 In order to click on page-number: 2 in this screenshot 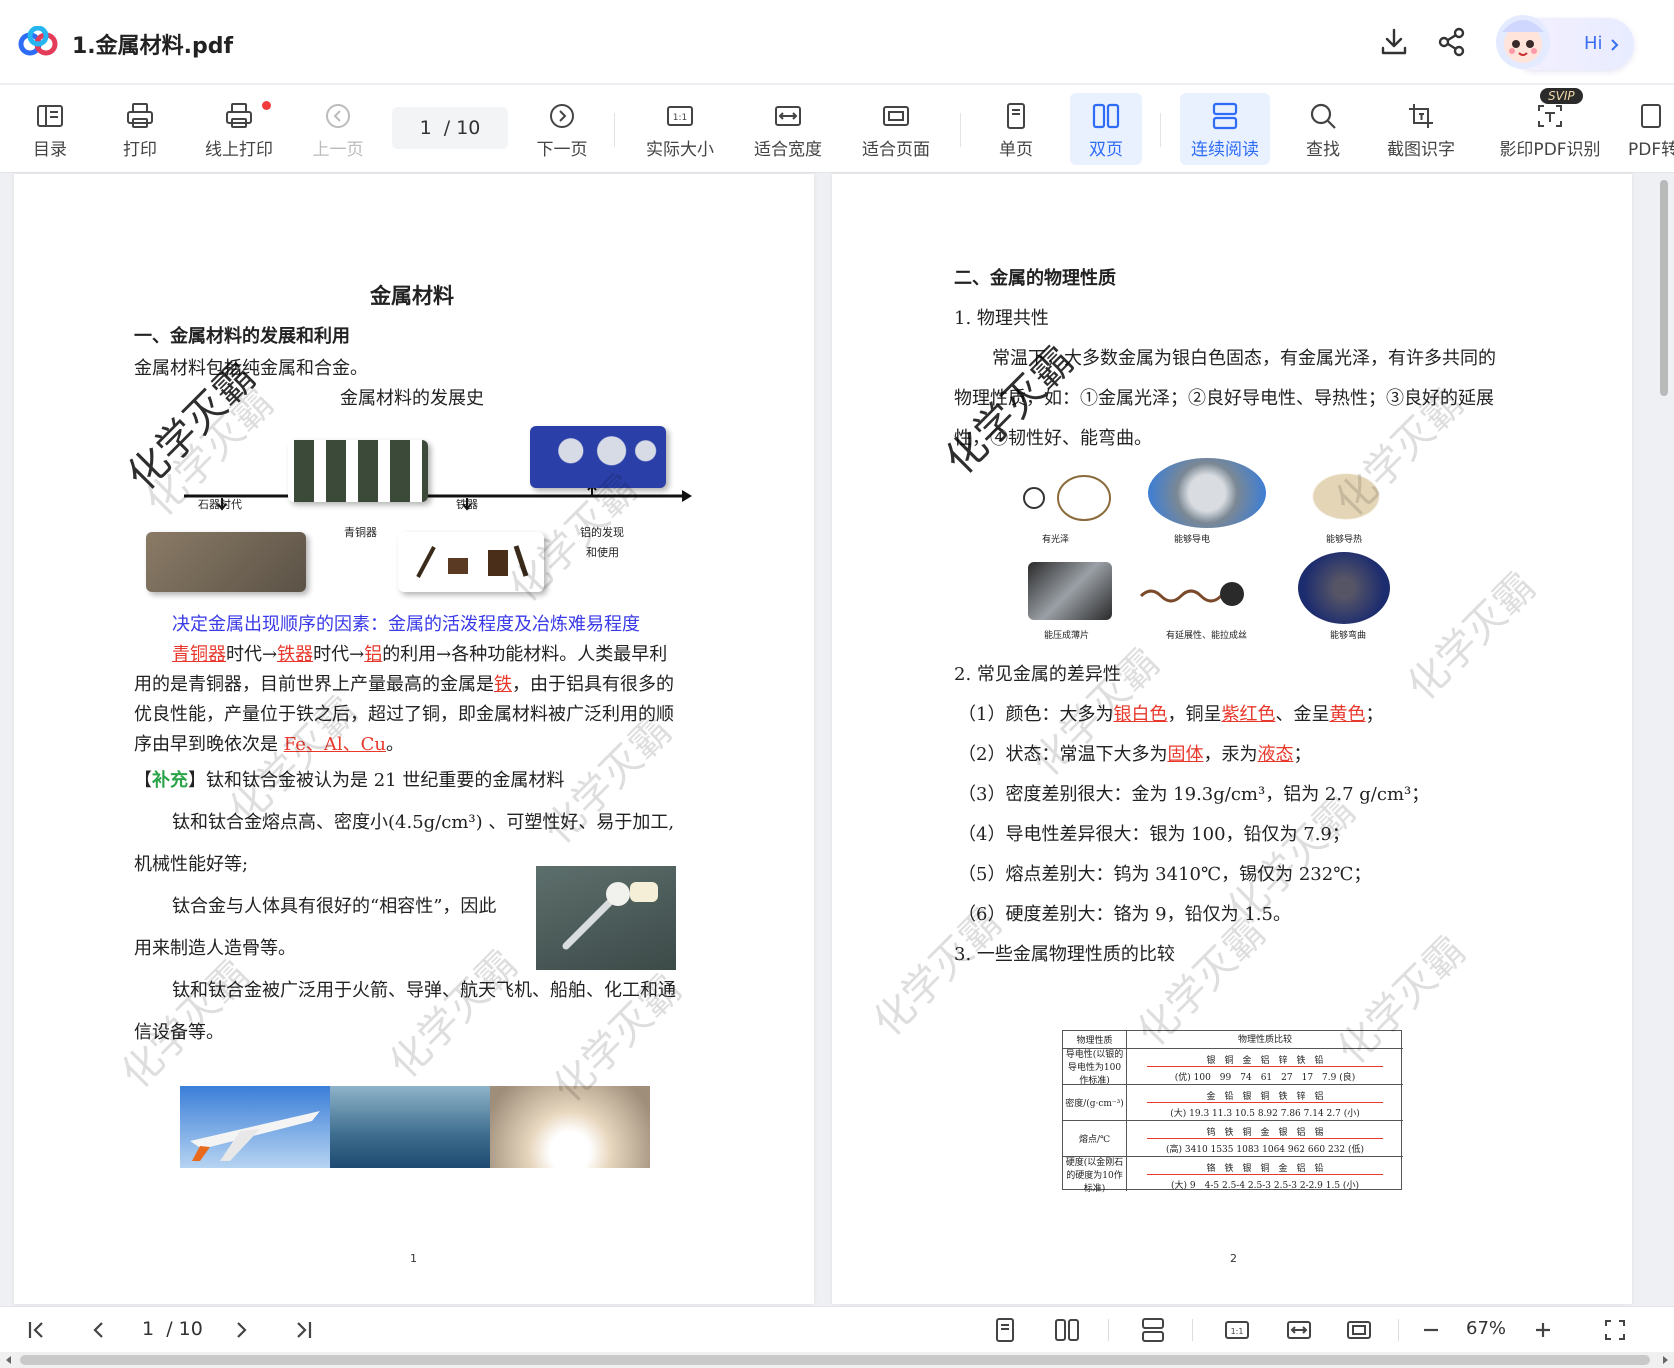, I will do `click(1233, 1258)`.